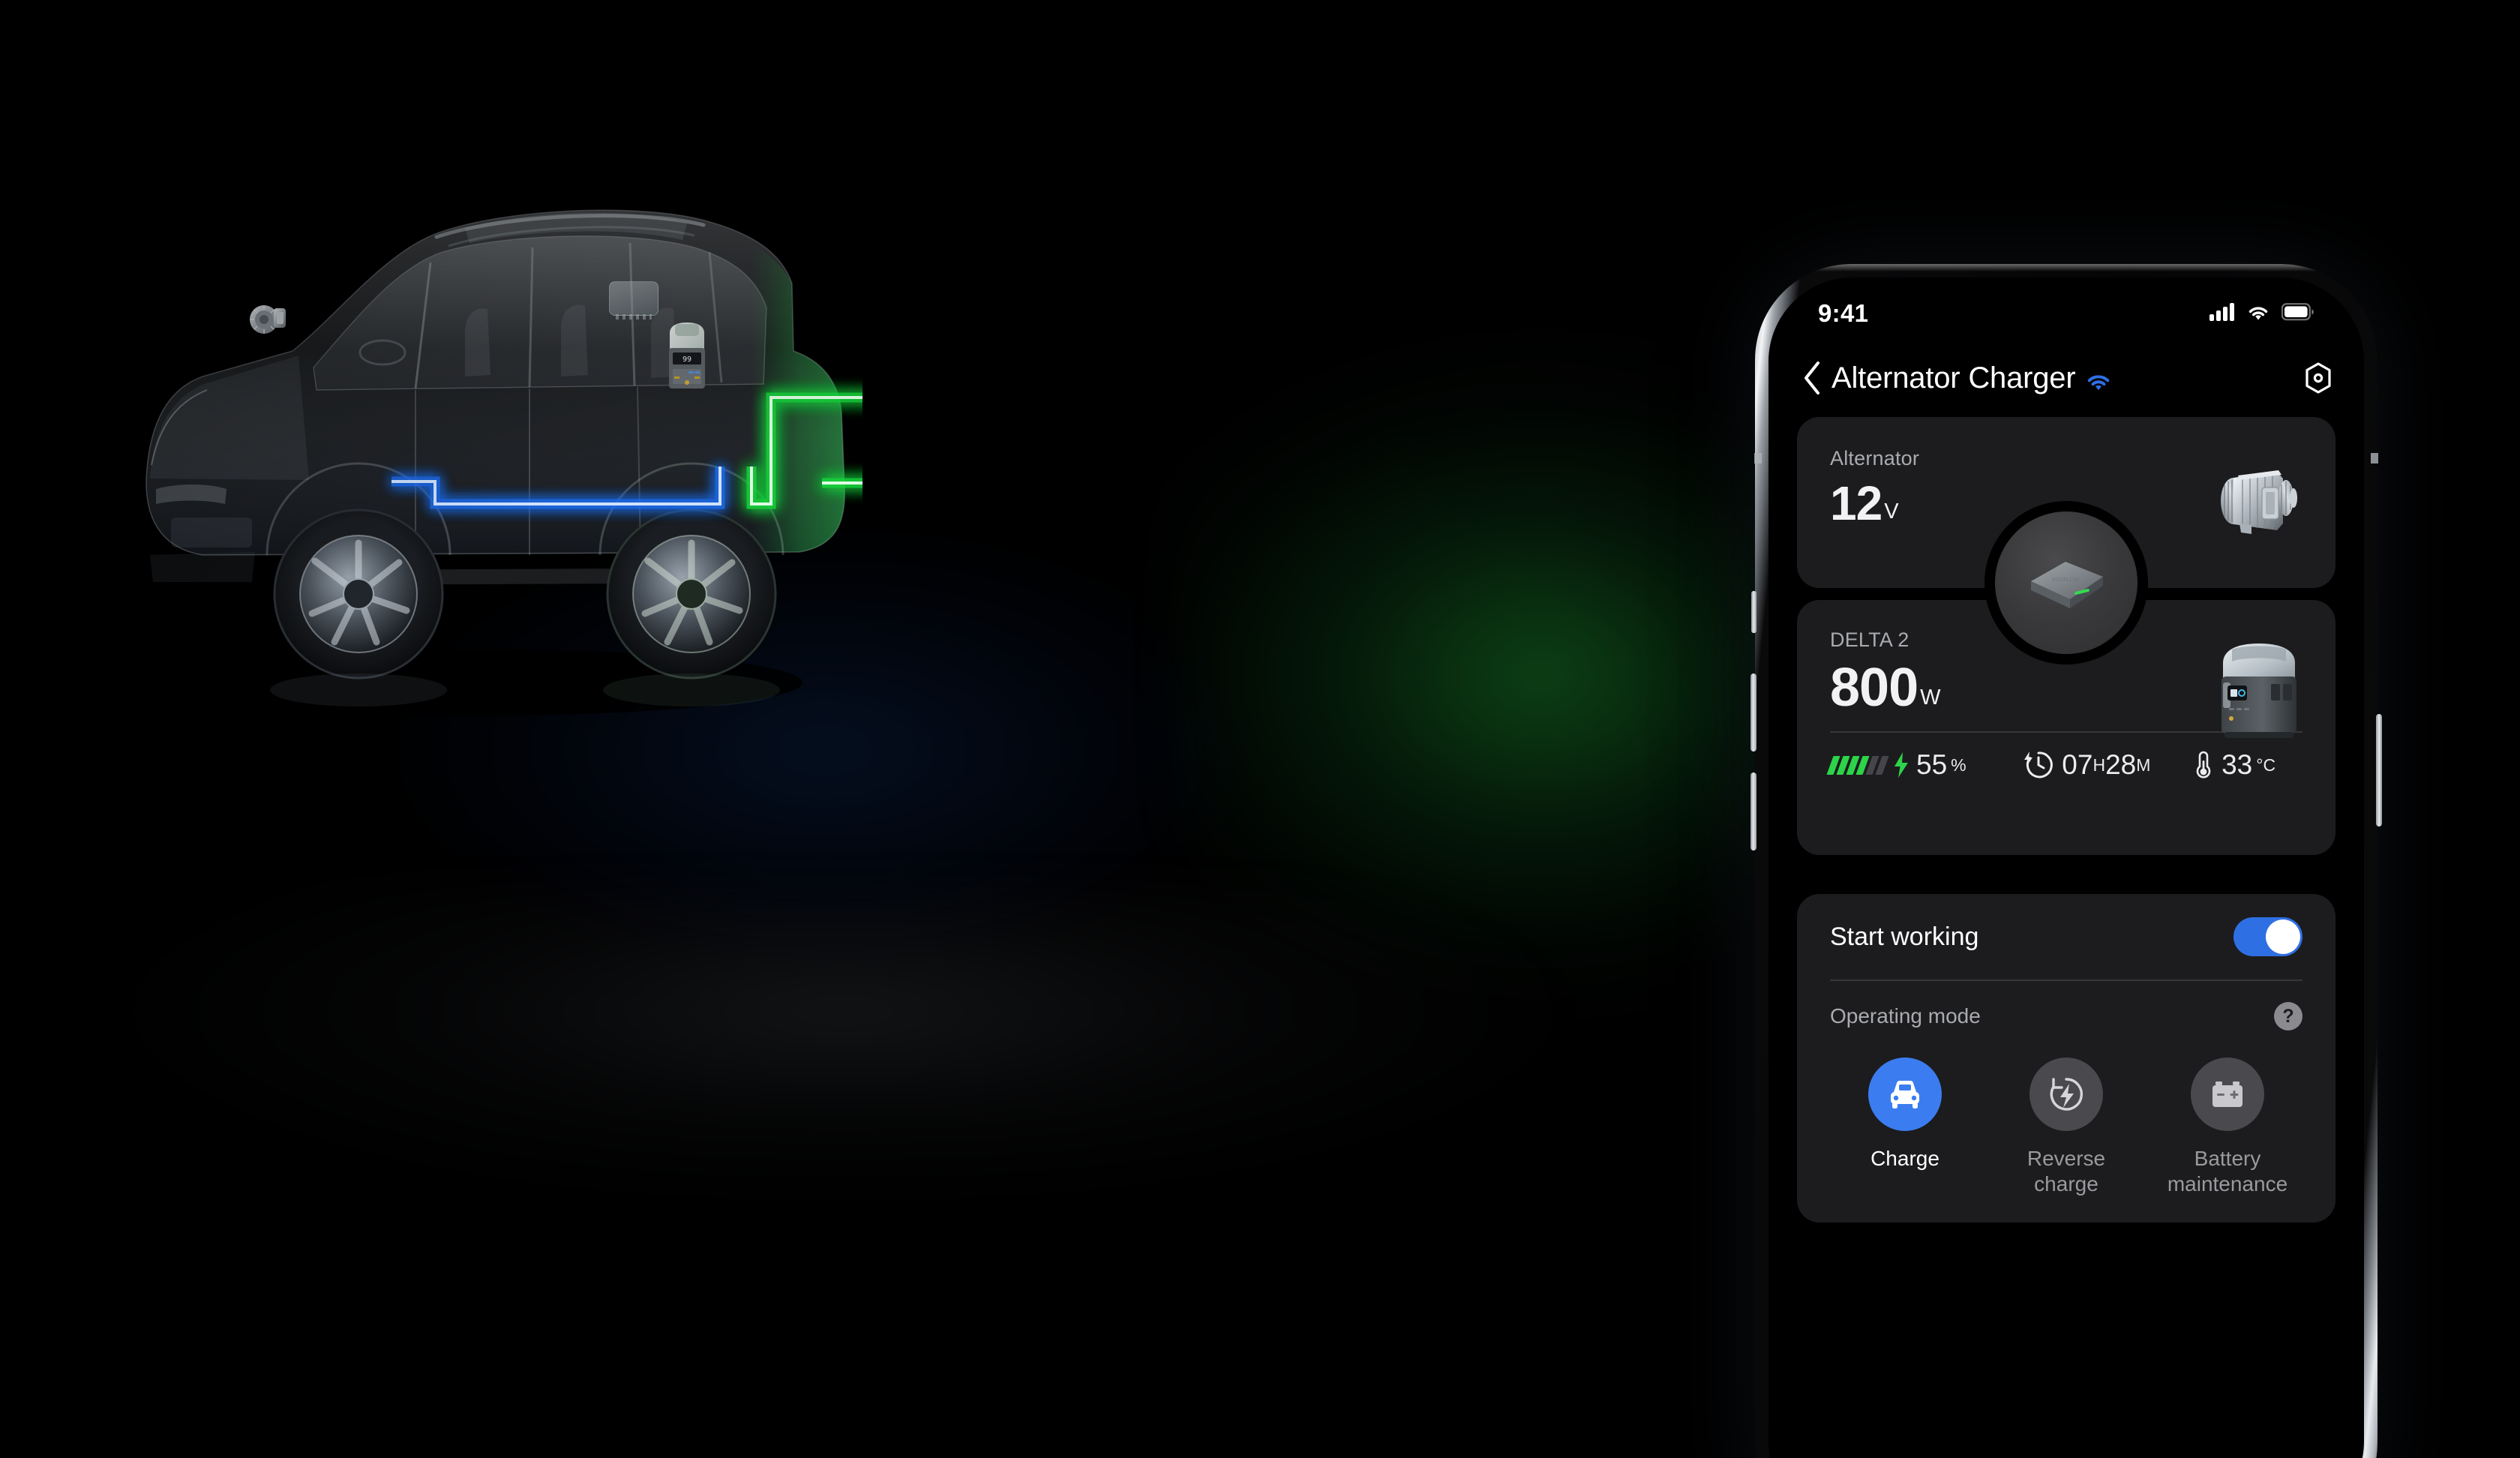  I want to click on delta-2-power-number: 800, so click(1874, 688).